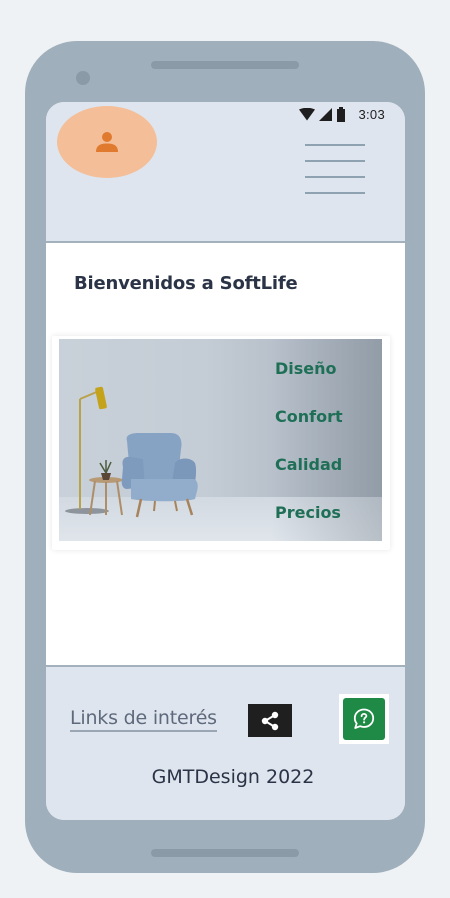  What do you see at coordinates (309, 513) in the screenshot?
I see `hero-link-precios: Precios` at bounding box center [309, 513].